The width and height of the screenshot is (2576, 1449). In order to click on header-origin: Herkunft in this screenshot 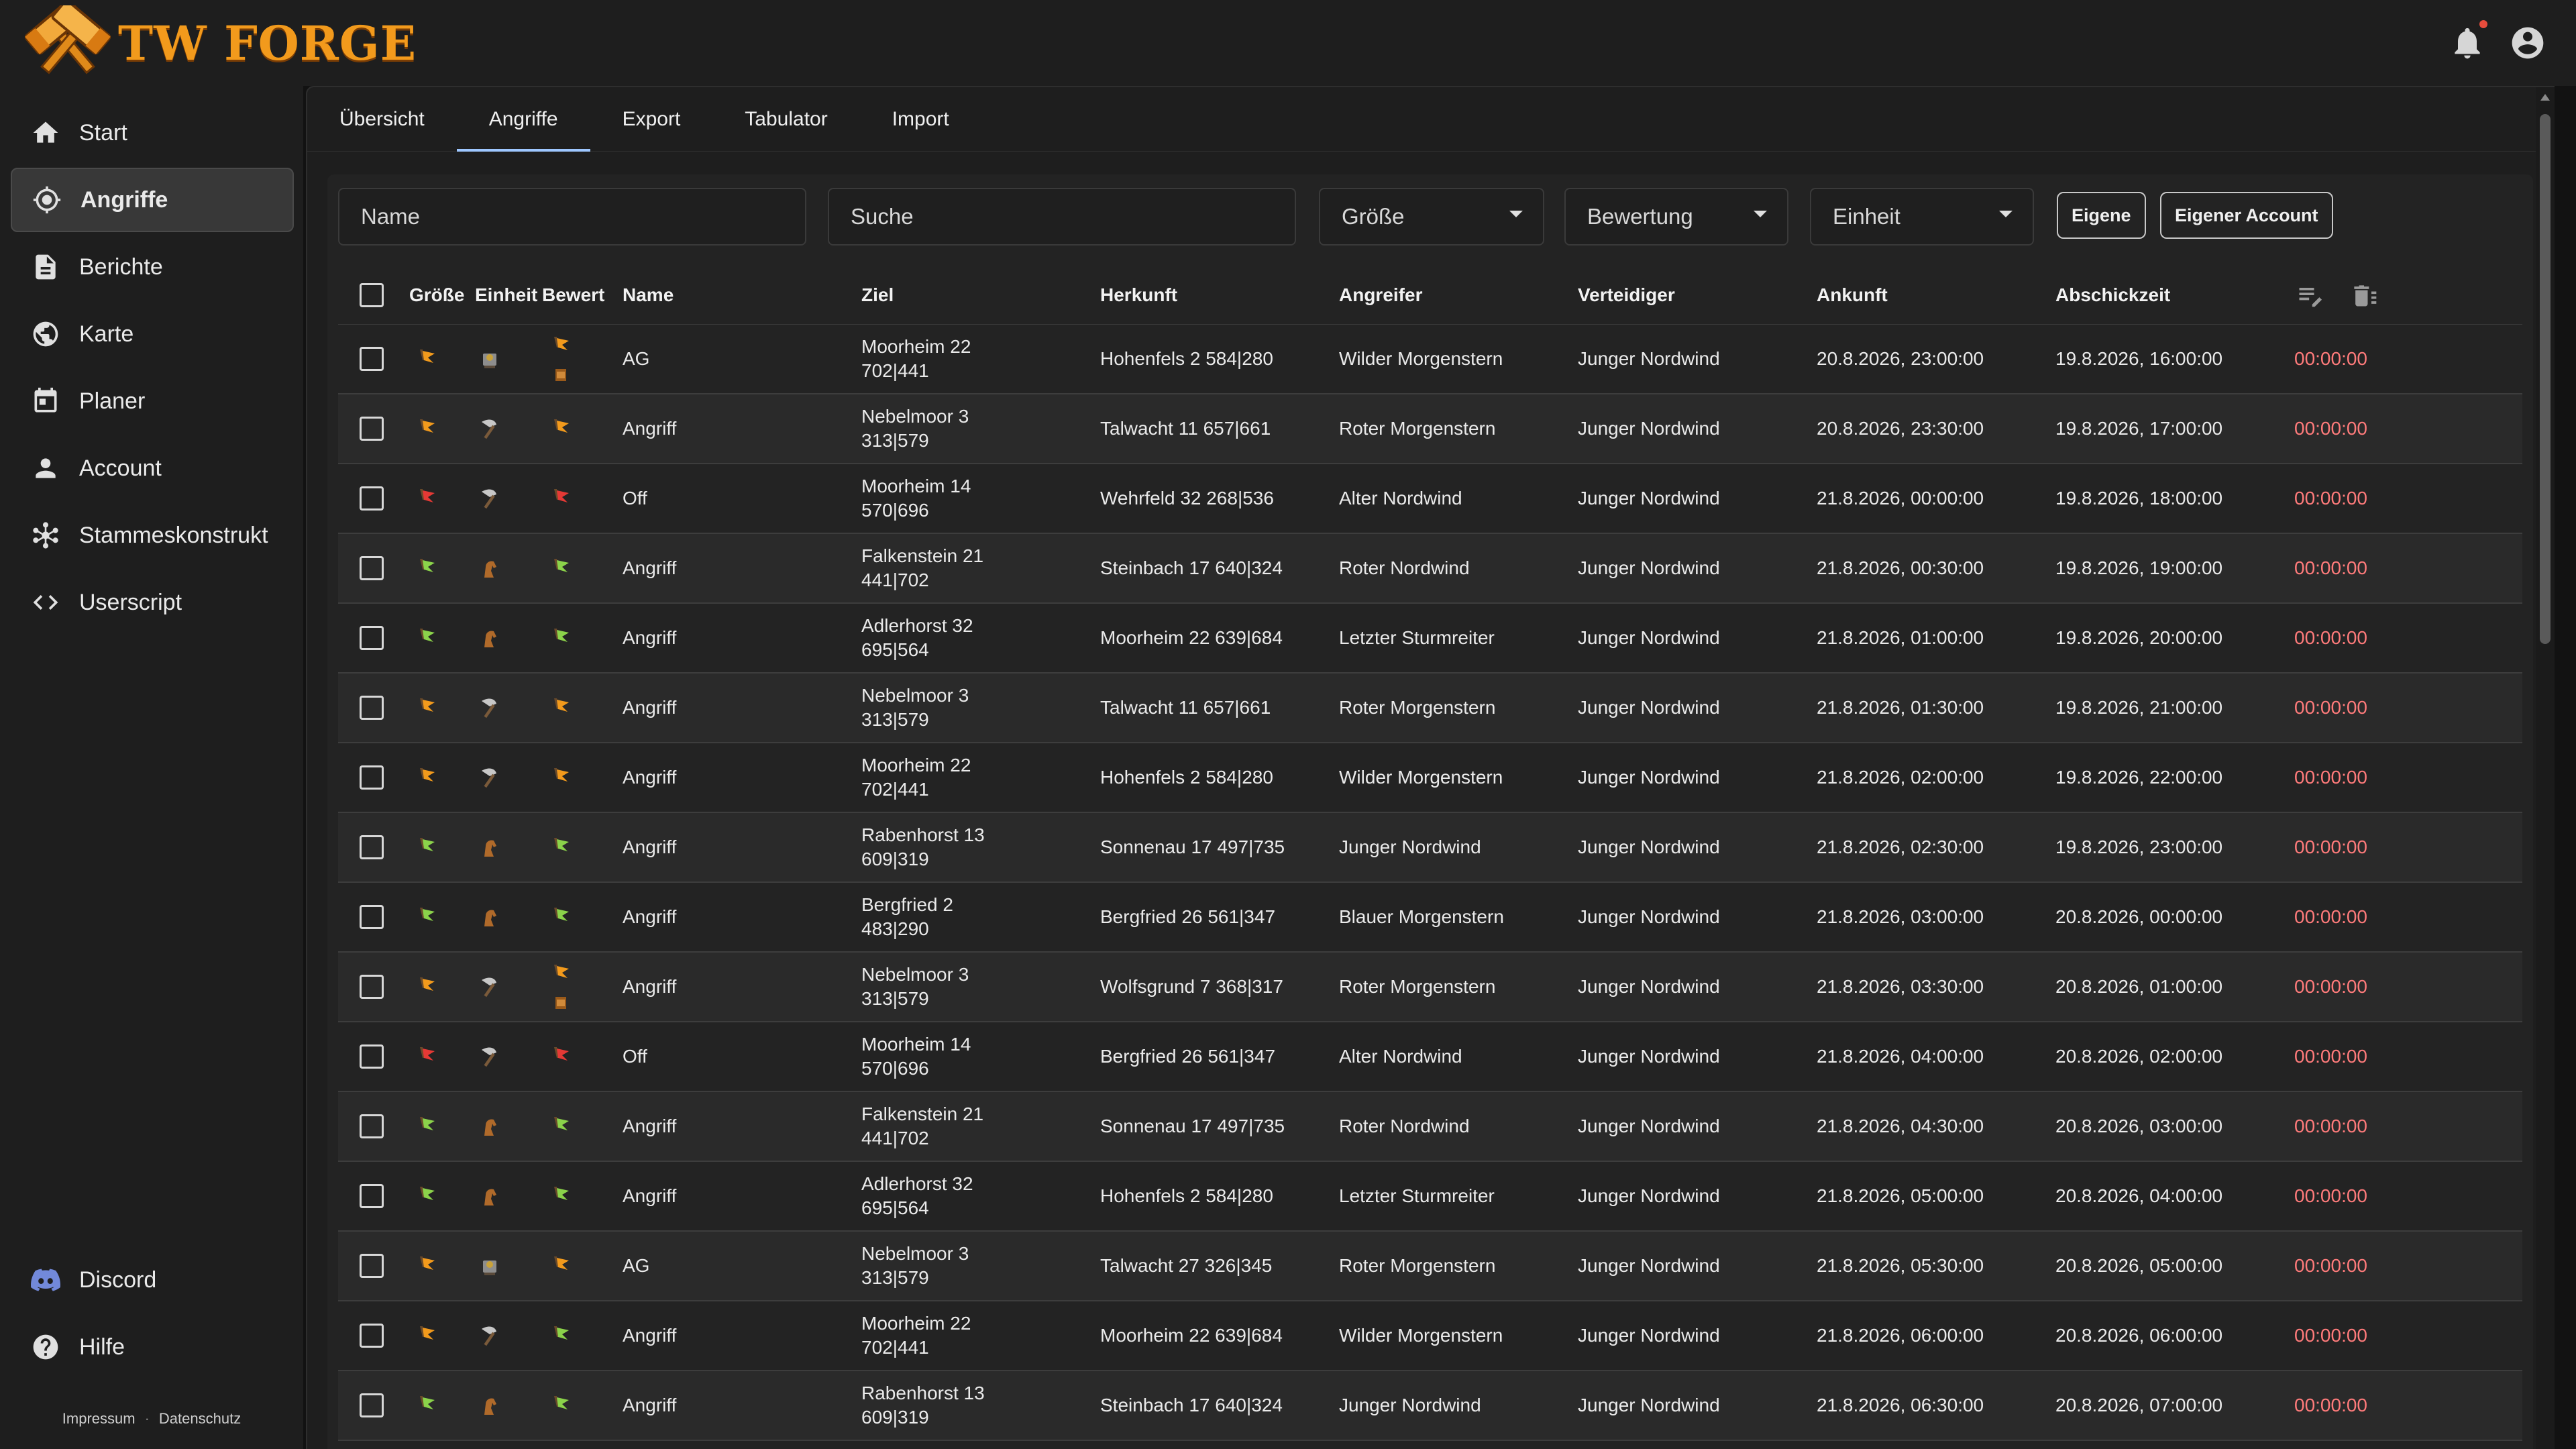, I will do `click(1138, 295)`.